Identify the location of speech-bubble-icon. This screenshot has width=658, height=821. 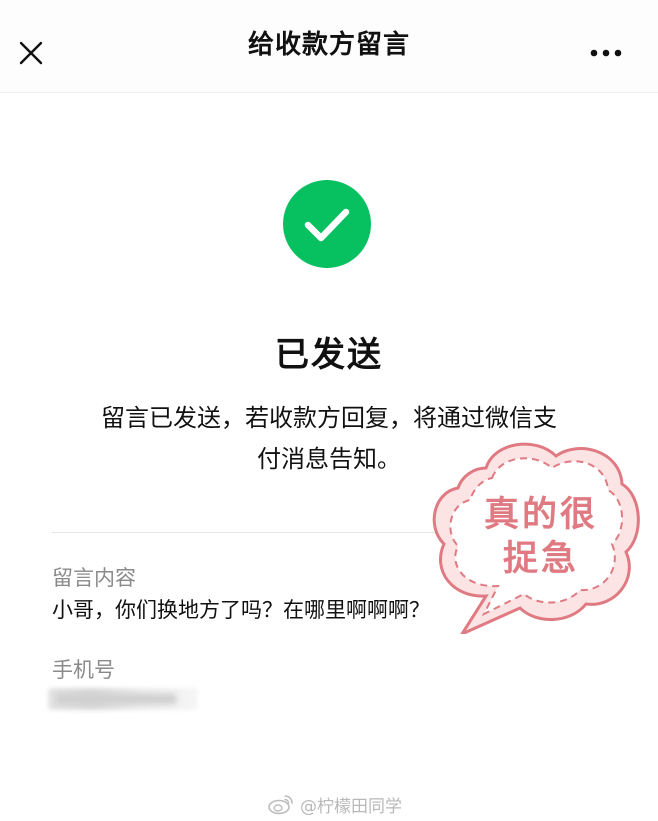
(536, 538).